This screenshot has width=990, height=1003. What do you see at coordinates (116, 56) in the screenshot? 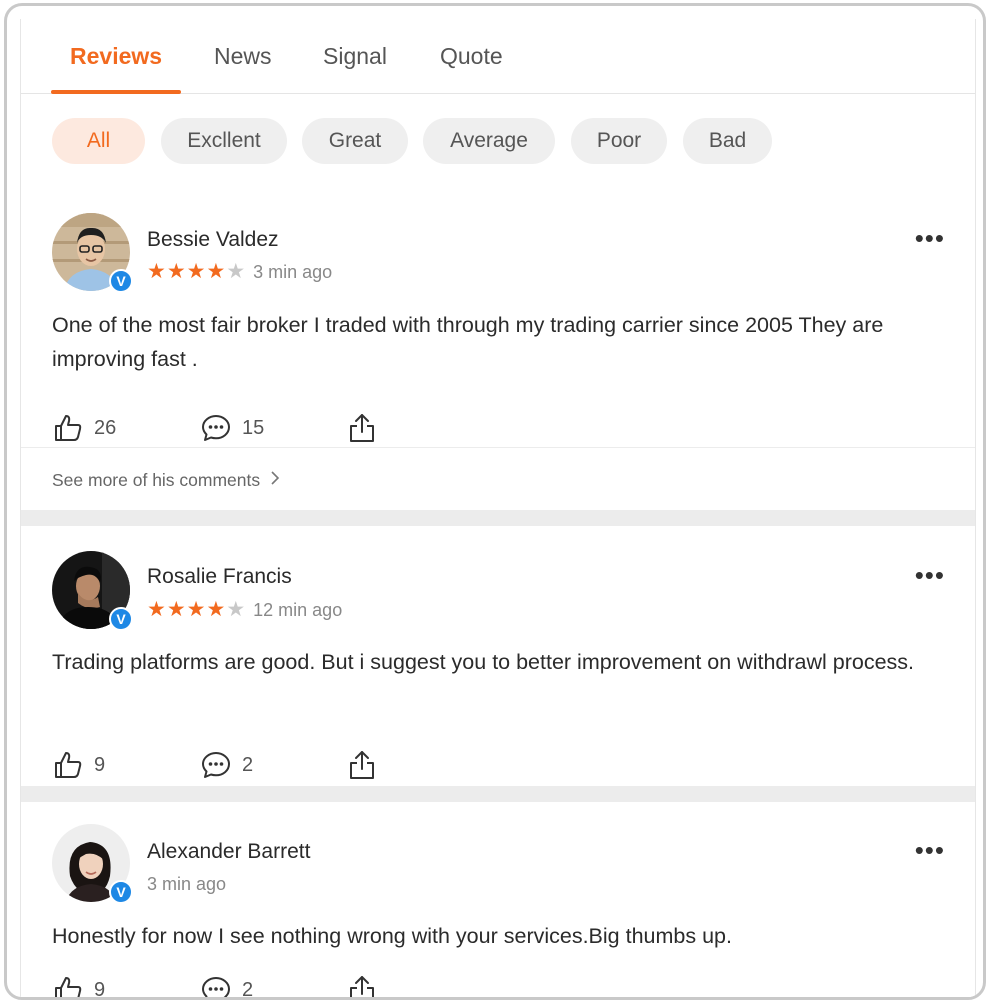
I see `tab-reviews: Reviews` at bounding box center [116, 56].